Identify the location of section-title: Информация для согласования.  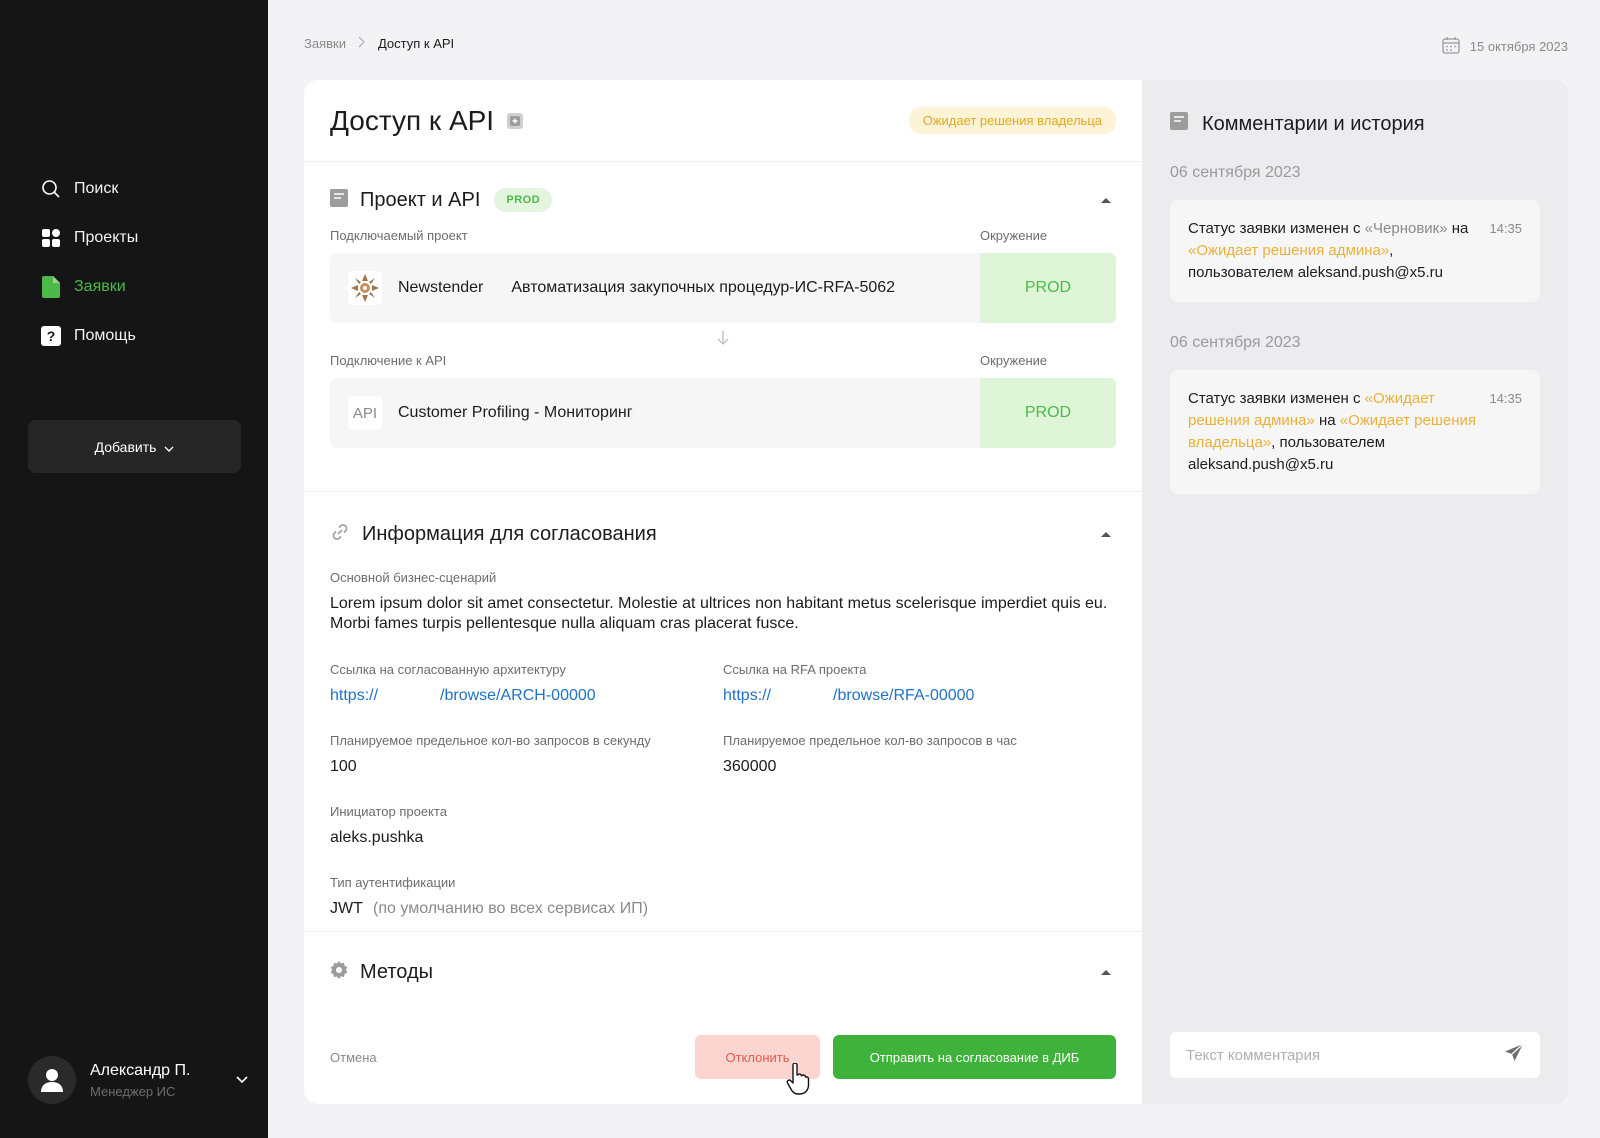
(509, 533).